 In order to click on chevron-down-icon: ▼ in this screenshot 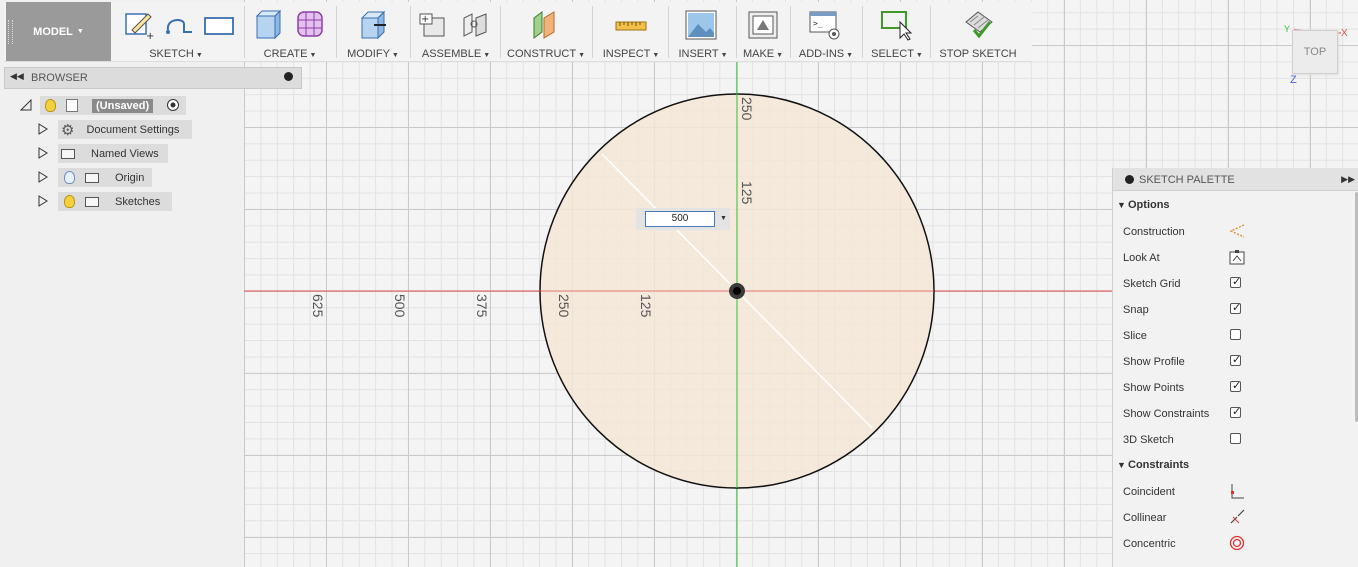, I will do `click(723, 218)`.